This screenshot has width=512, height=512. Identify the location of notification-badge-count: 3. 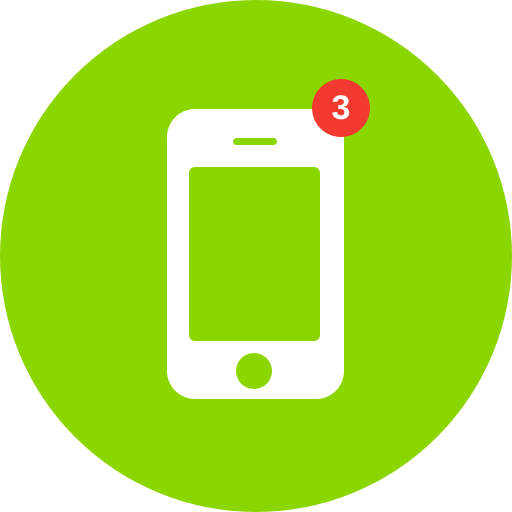
(341, 108).